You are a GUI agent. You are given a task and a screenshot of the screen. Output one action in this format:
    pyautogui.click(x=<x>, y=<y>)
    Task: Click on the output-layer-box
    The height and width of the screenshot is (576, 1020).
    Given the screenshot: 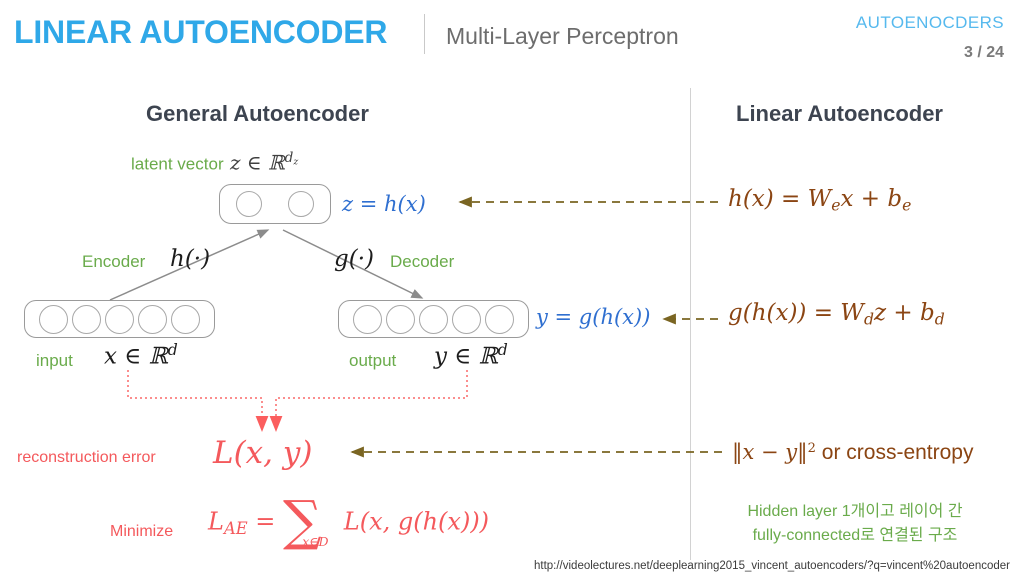 What is the action you would take?
    pyautogui.click(x=433, y=319)
    